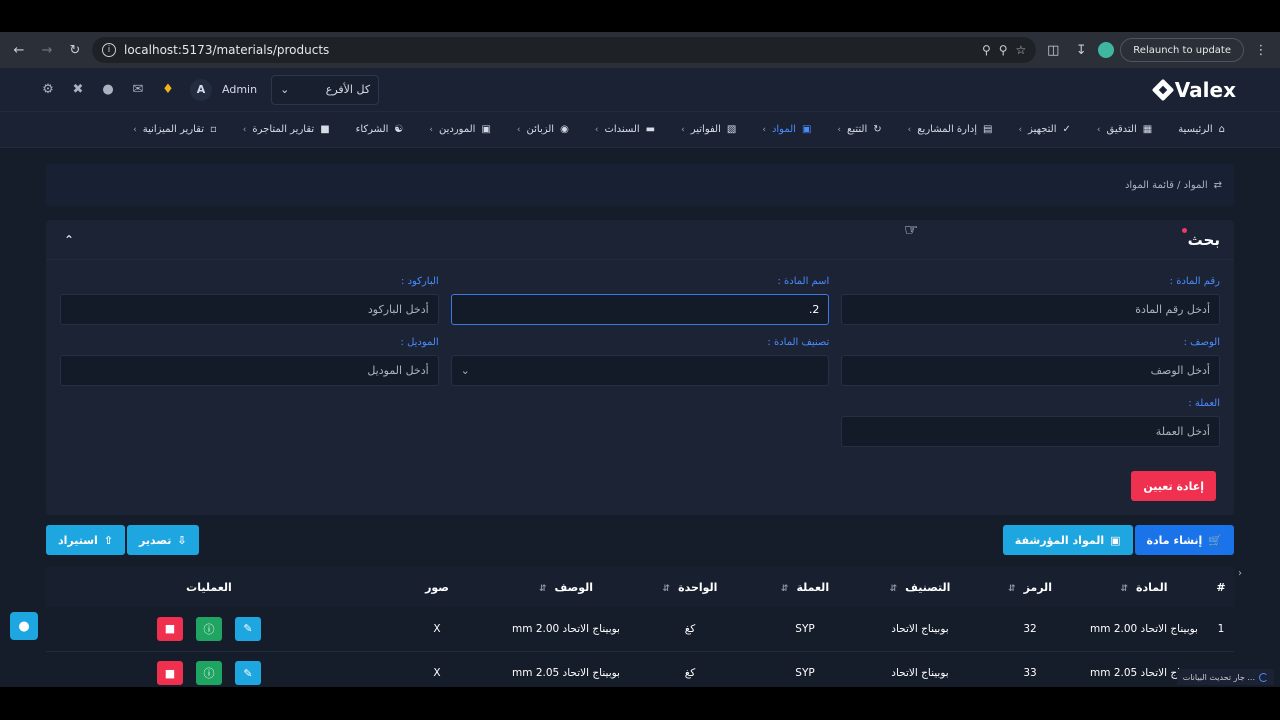 The height and width of the screenshot is (720, 1280). I want to click on download-icon: ↧, so click(1081, 50).